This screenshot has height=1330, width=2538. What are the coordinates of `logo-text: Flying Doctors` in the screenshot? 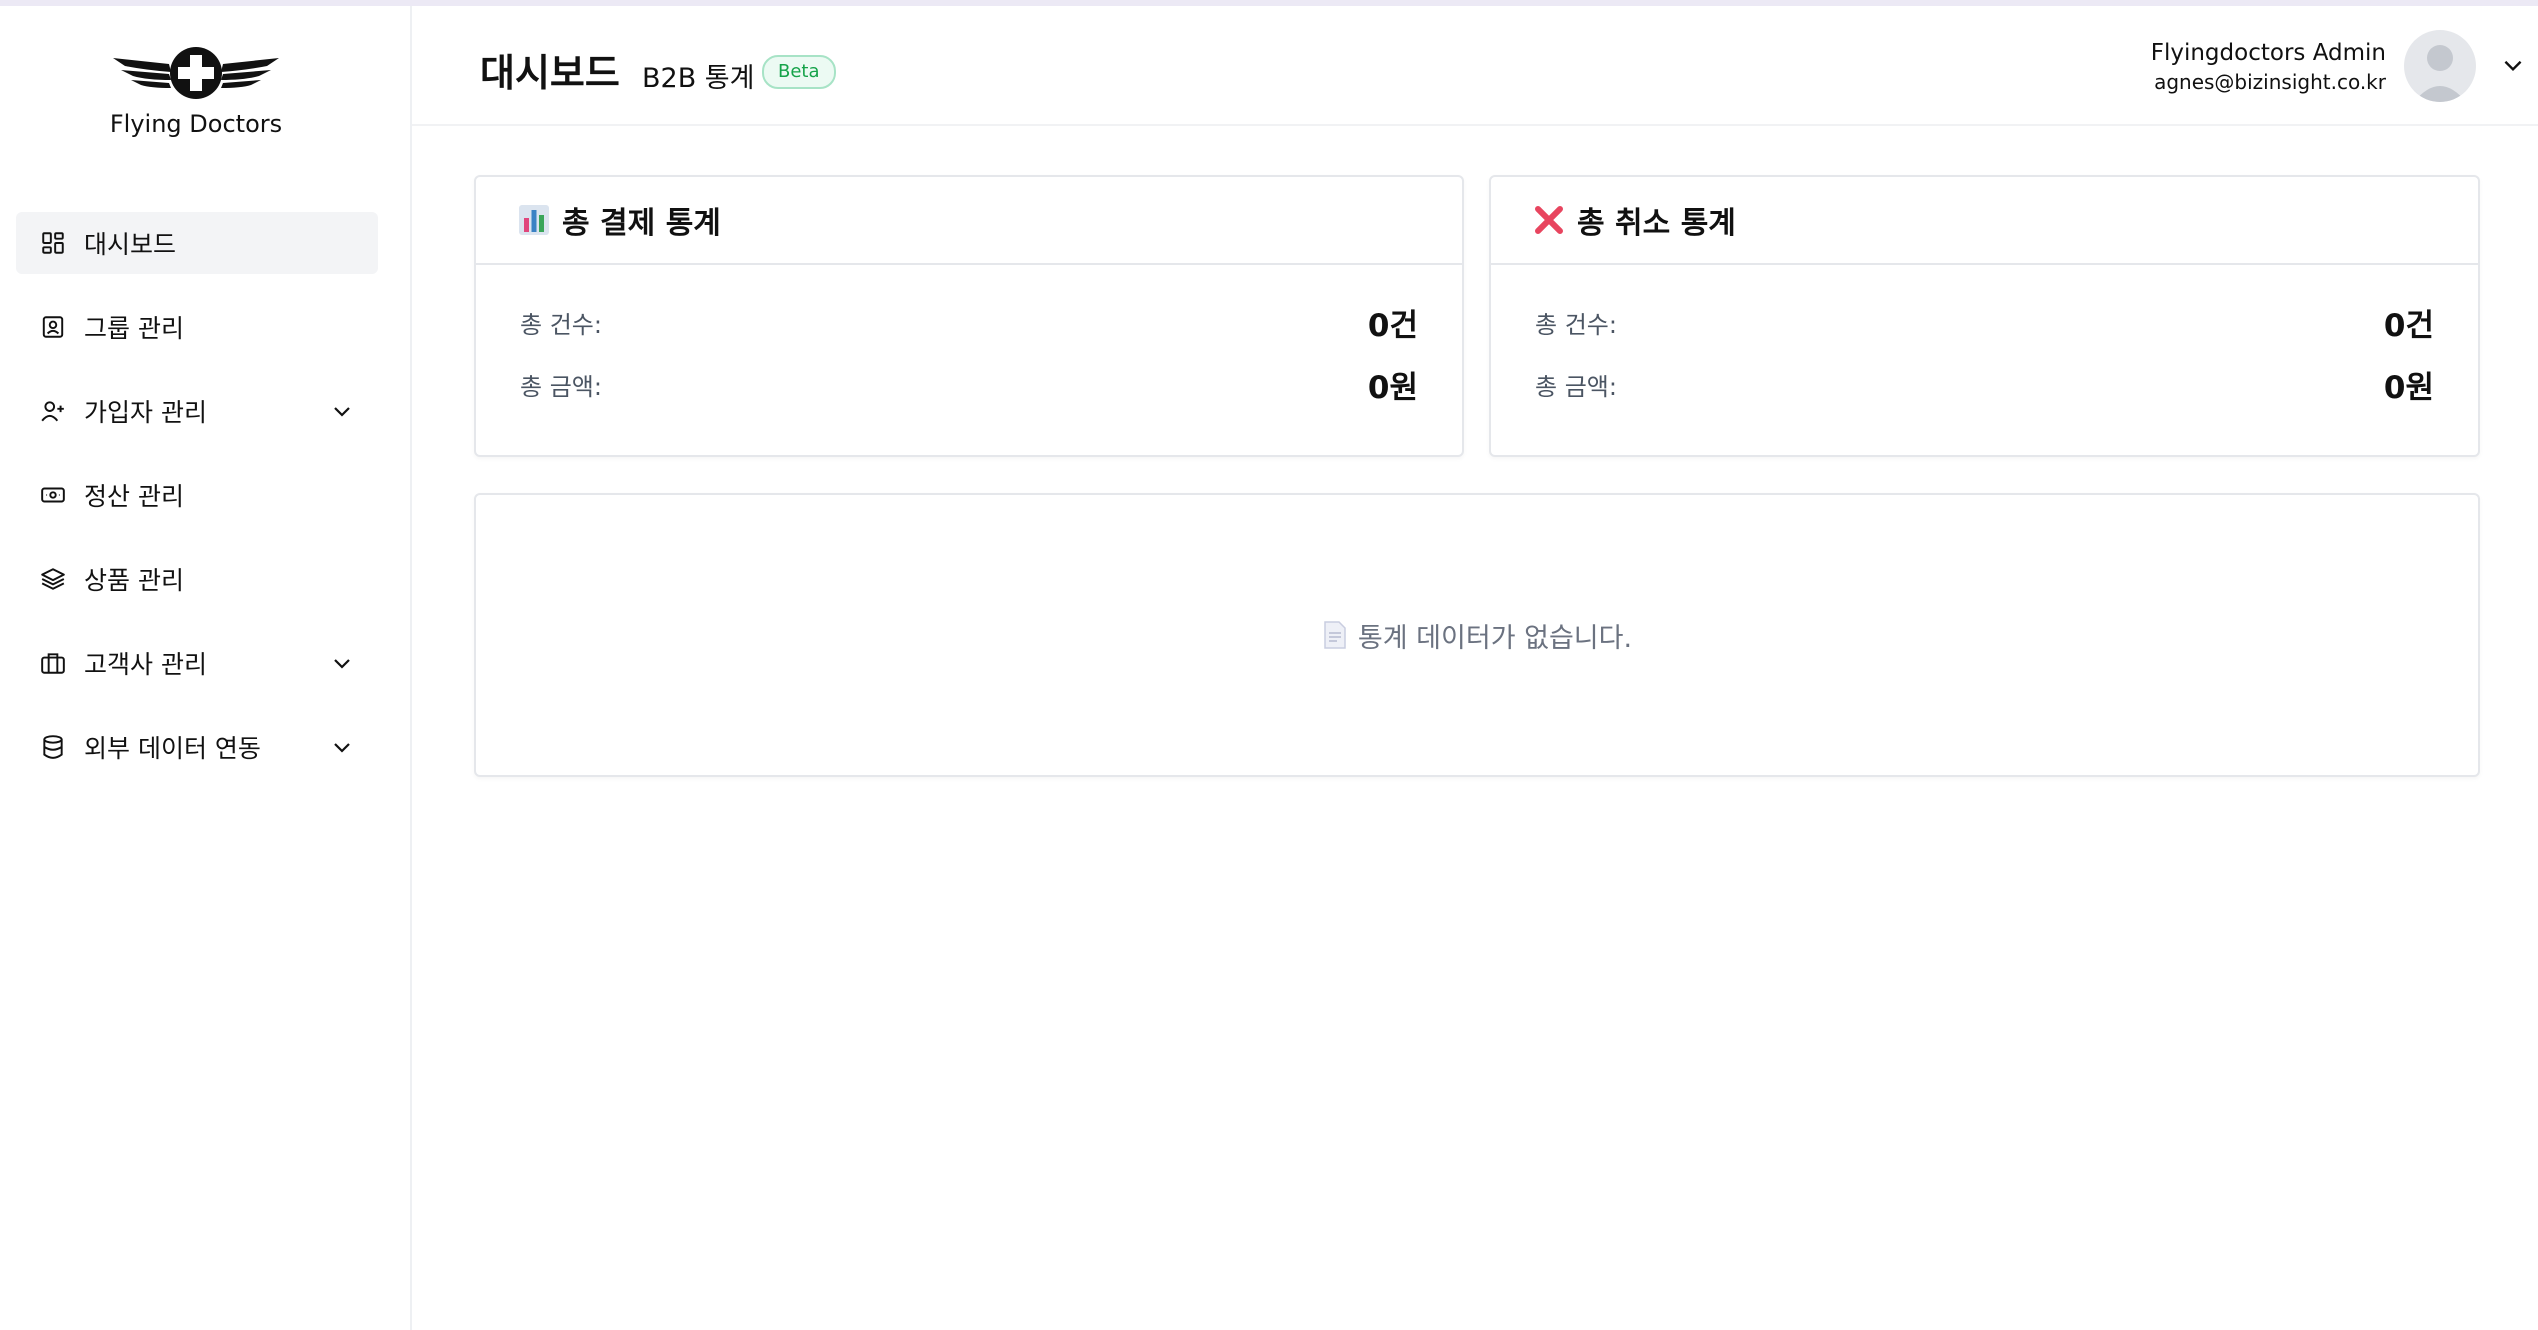 It's located at (196, 124).